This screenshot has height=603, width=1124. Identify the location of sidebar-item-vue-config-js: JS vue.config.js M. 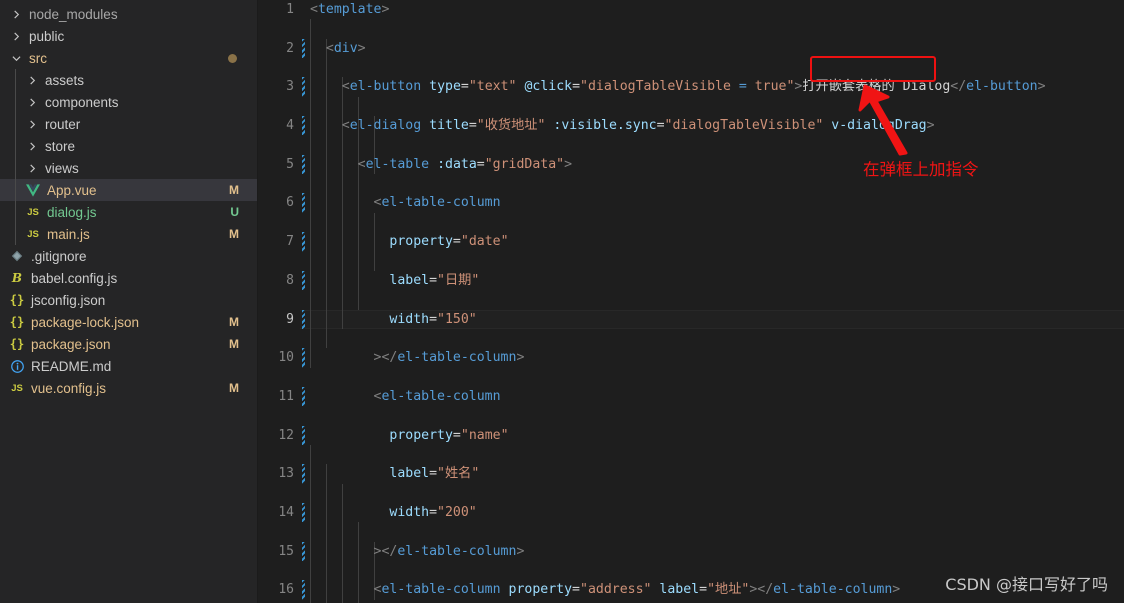
(128, 388).